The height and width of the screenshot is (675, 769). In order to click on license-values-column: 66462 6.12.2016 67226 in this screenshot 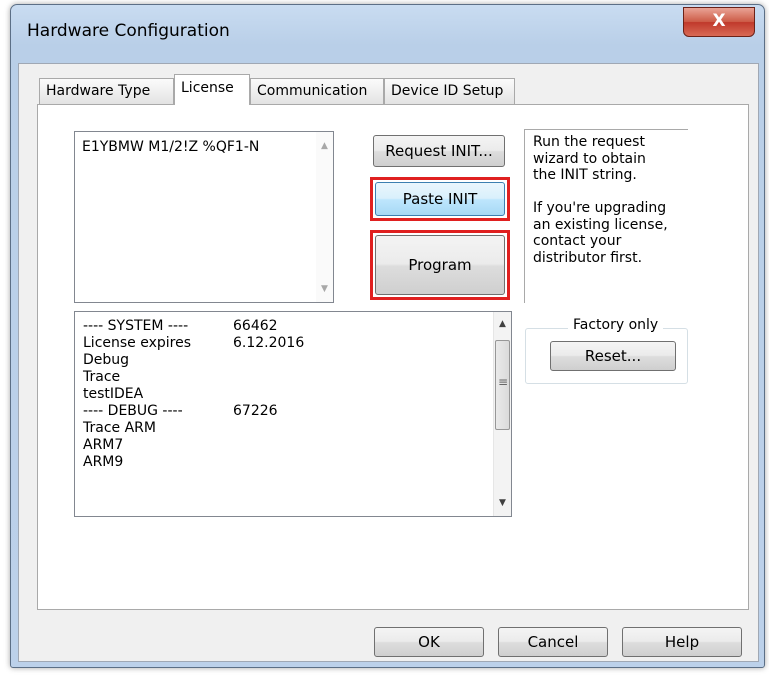, I will do `click(268, 394)`.